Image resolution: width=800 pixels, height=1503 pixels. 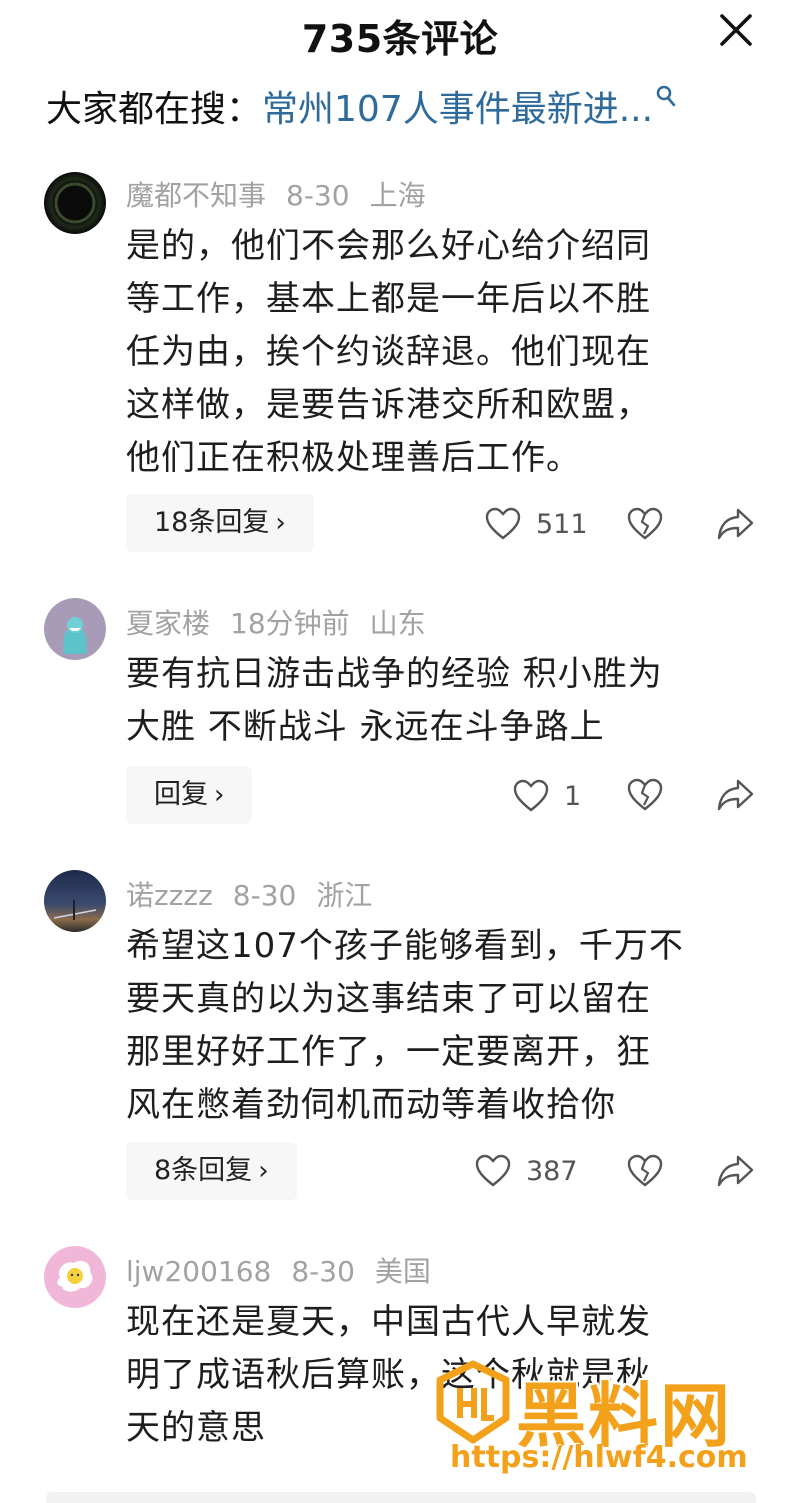 What do you see at coordinates (353, 458) in the screenshot?
I see `comment-line: 他们正在积极处理善后工作。` at bounding box center [353, 458].